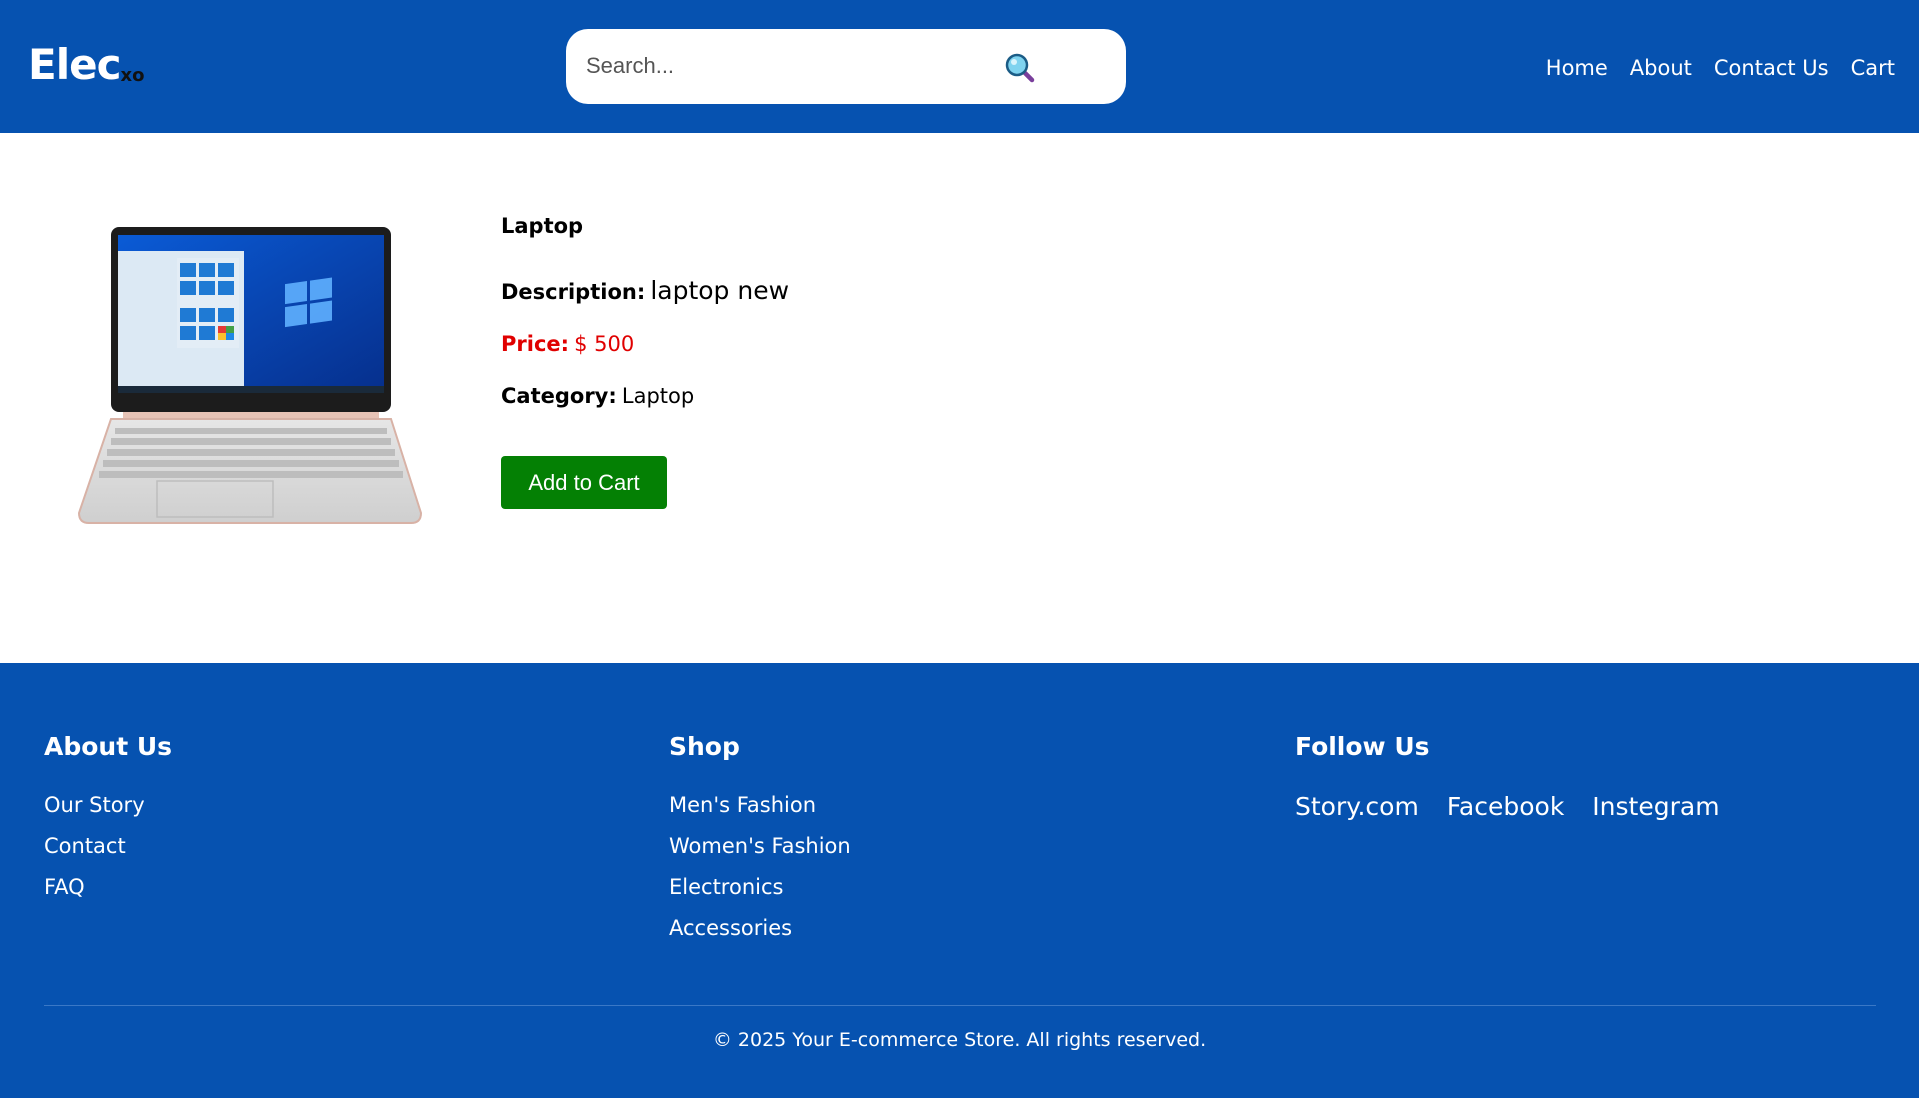  What do you see at coordinates (1577, 68) in the screenshot?
I see `nav-link-home: Home` at bounding box center [1577, 68].